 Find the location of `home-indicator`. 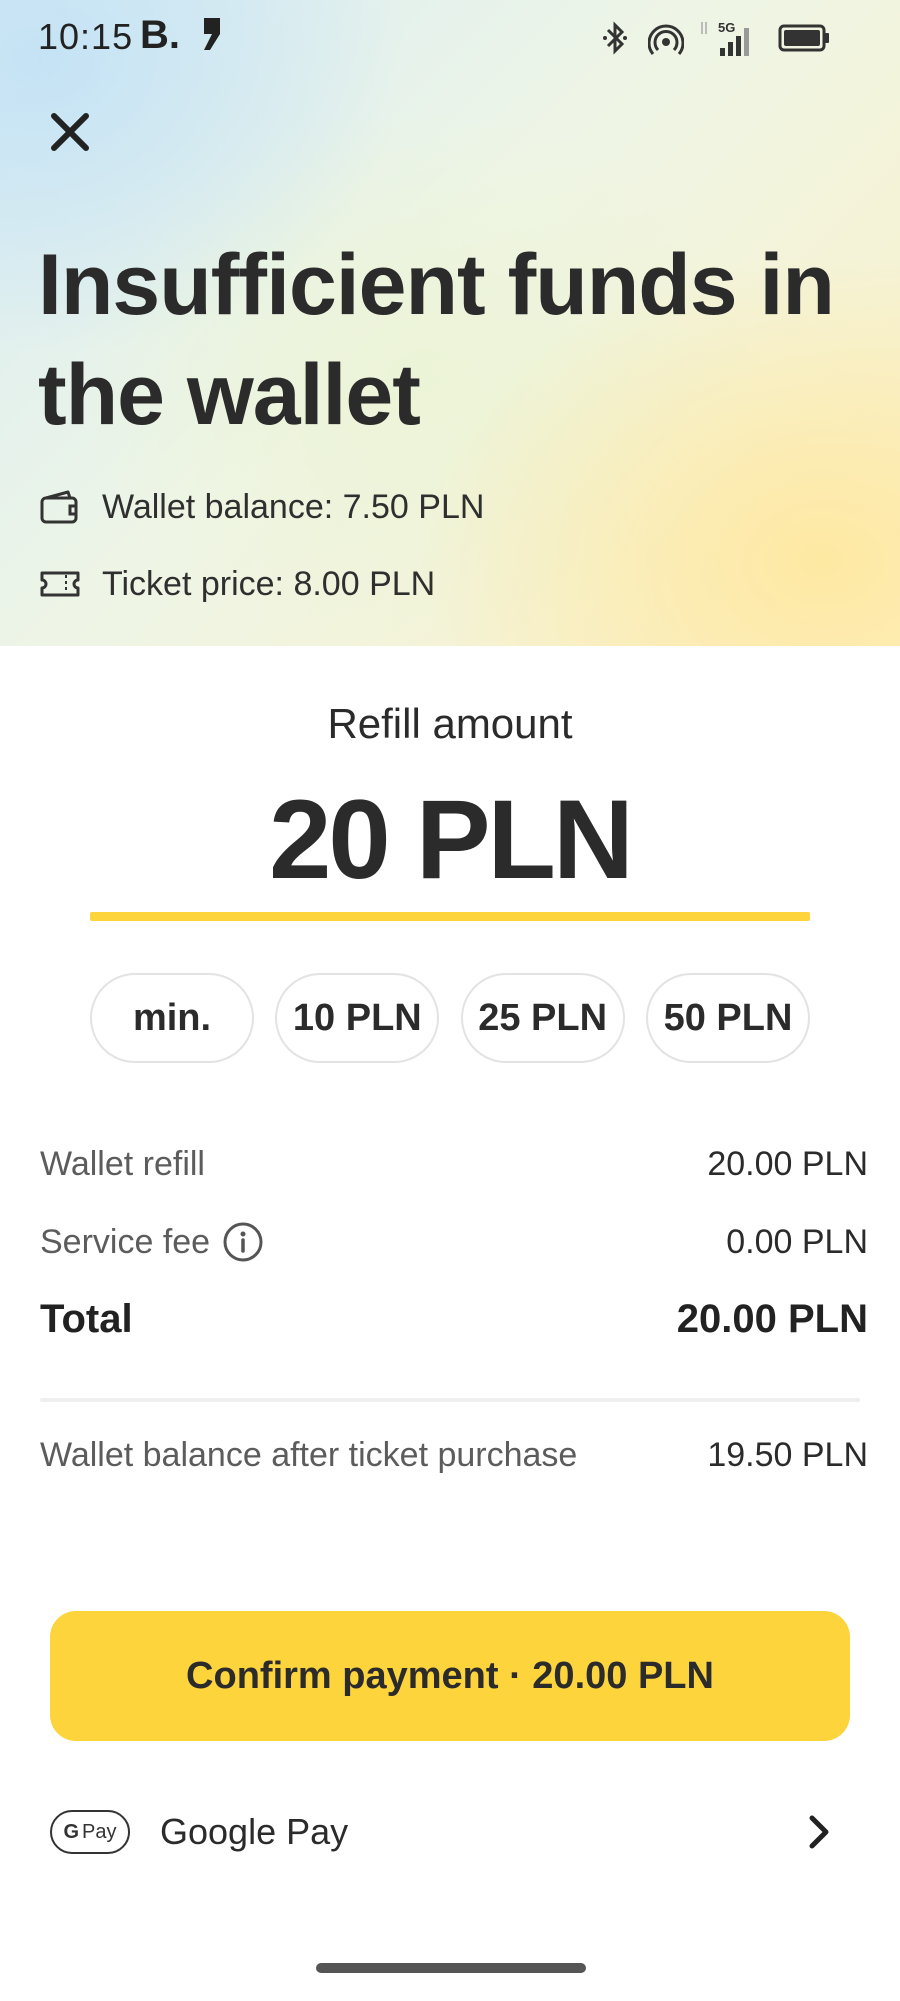

home-indicator is located at coordinates (451, 1968).